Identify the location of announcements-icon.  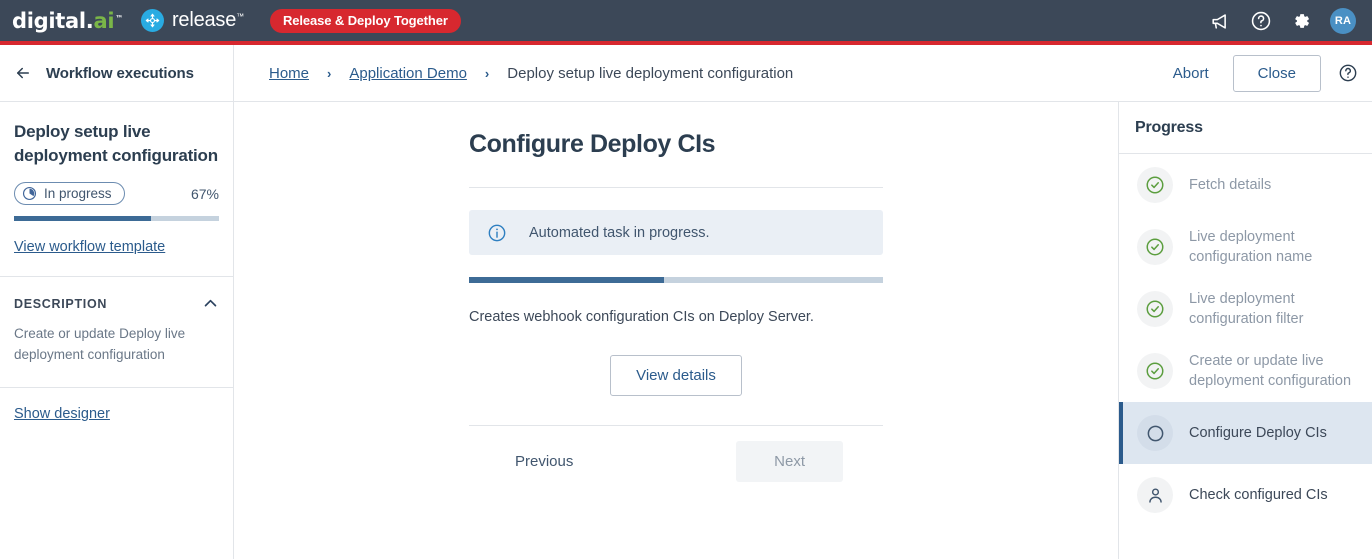
(1221, 21).